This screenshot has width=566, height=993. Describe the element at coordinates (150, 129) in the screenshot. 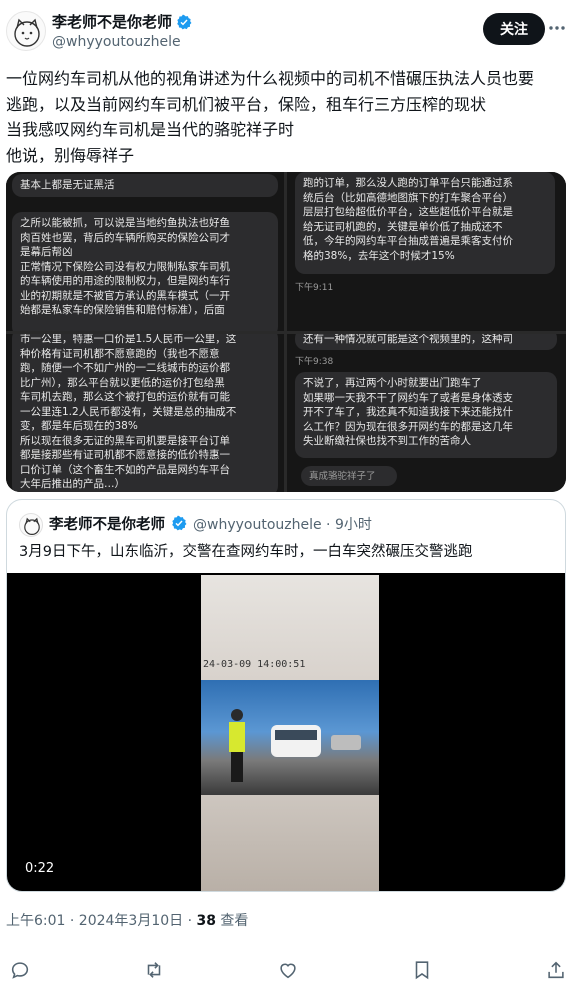

I see `tweet-line: 当我感叹网约车司机是当代的骆驼祥子时` at that location.